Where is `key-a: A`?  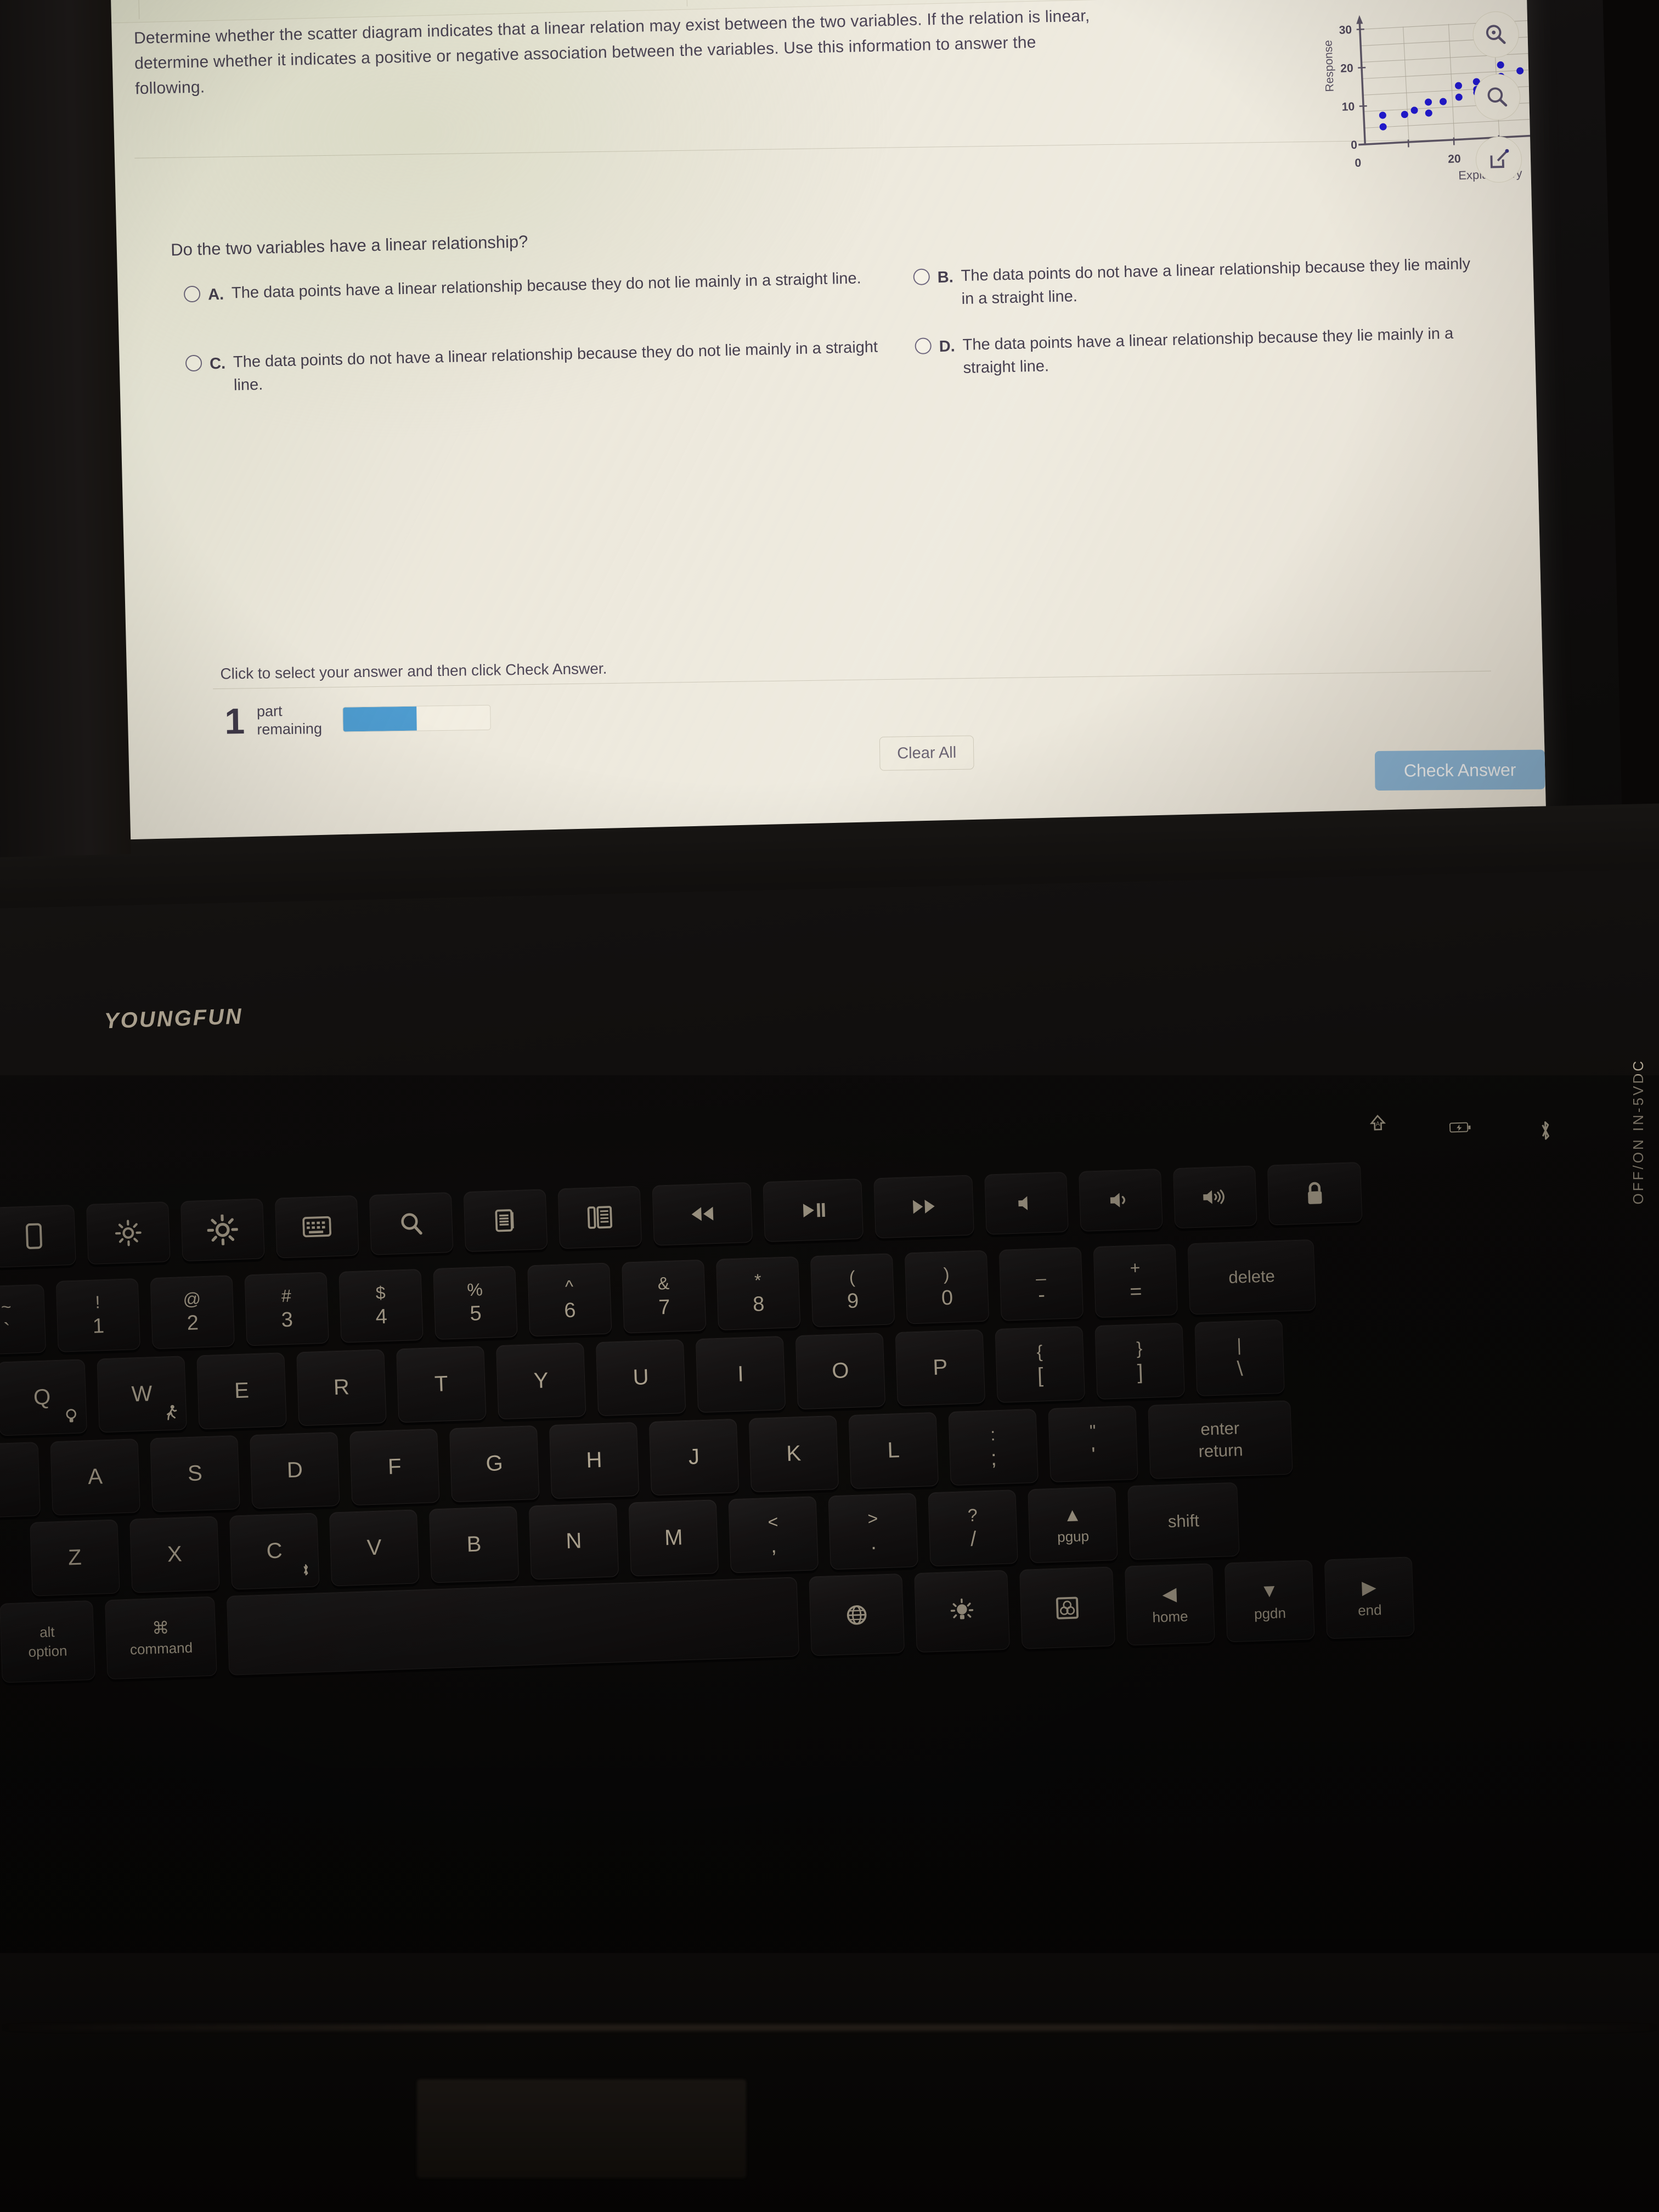
key-a: A is located at coordinates (95, 1477).